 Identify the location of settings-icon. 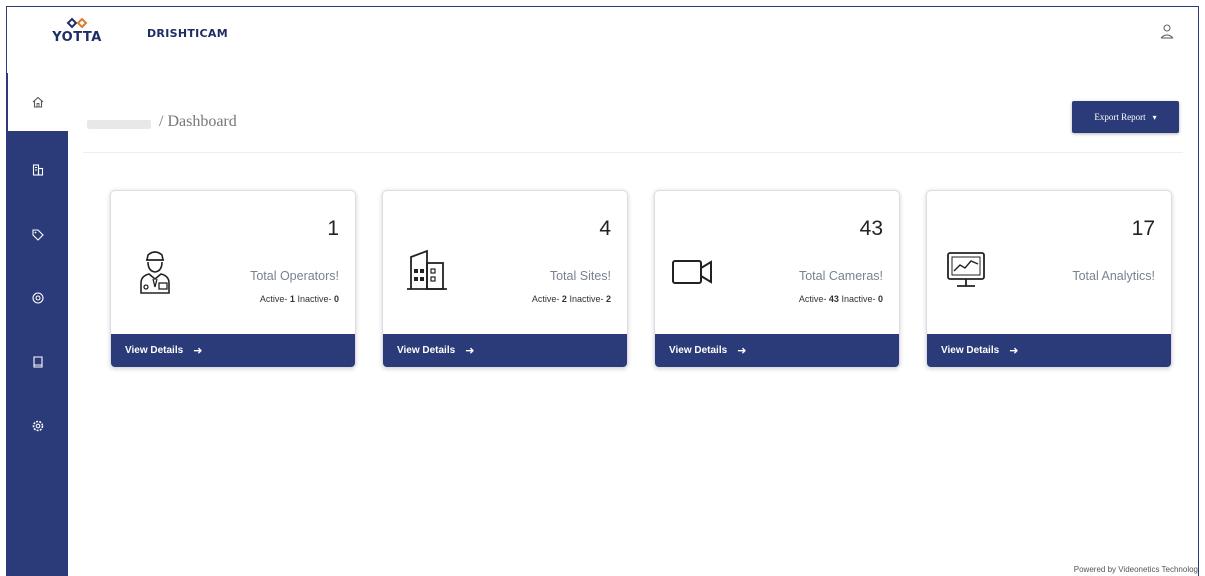
(37, 426).